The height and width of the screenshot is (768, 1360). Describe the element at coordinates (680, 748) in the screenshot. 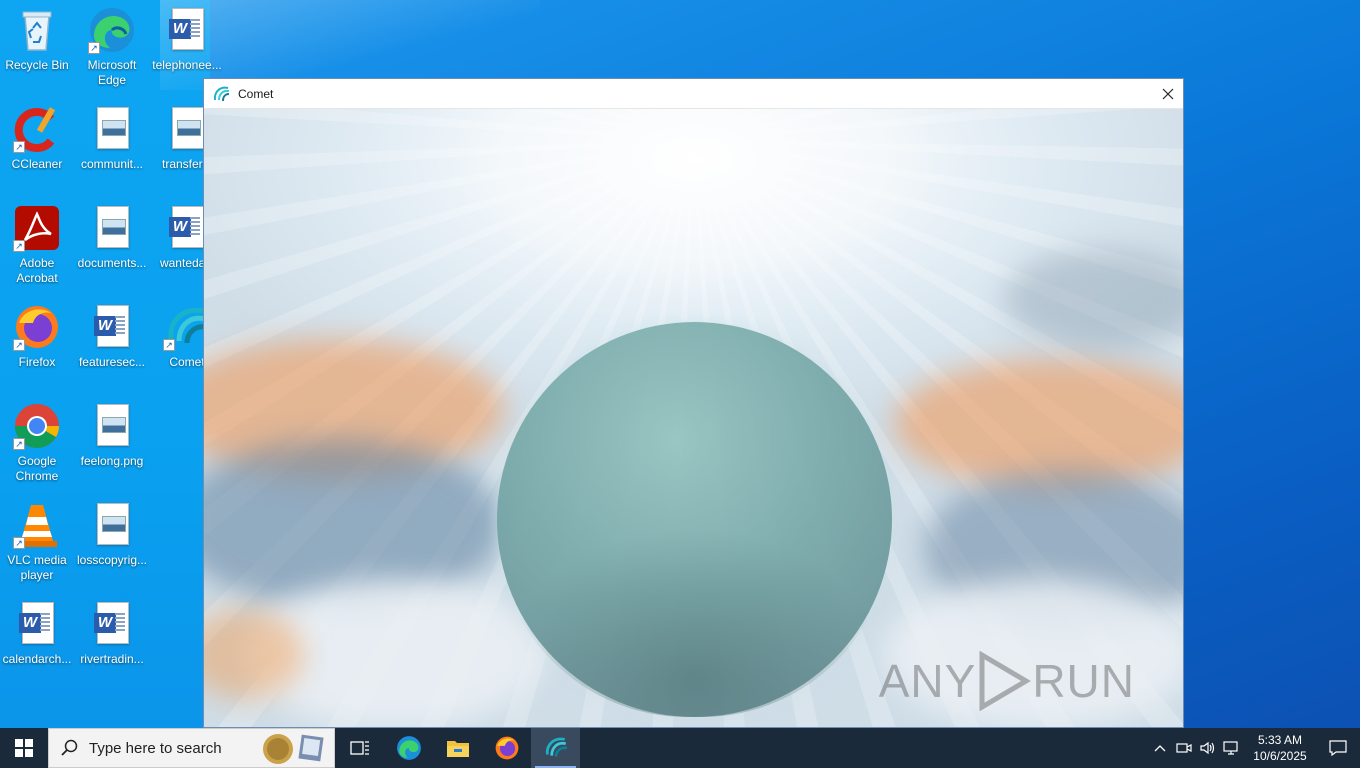

I see `taskbar: Type here to search 5:33 AM 10/6/2025` at that location.